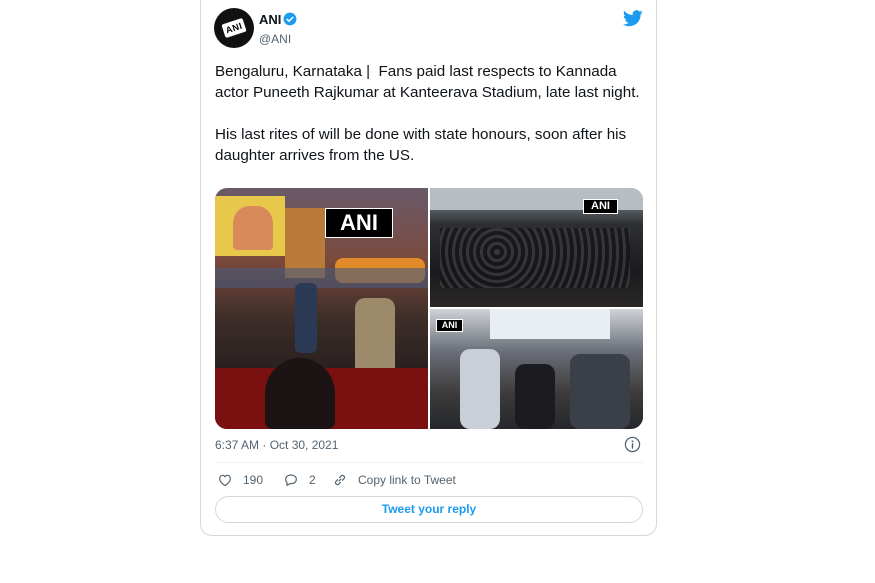  I want to click on copy-link-button: Copy link to Tweet, so click(394, 480).